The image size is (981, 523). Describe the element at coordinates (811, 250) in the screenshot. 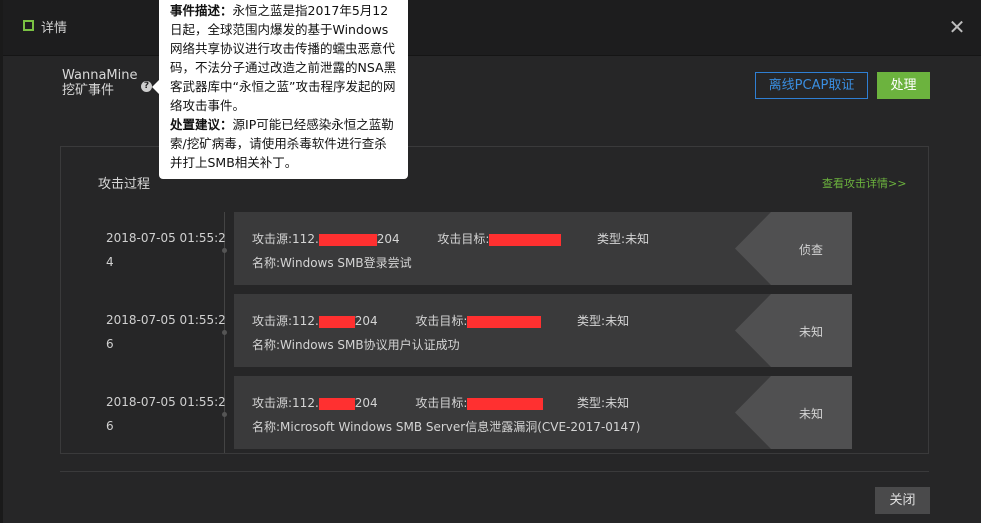

I see `stage-tag-label: 侦查` at that location.